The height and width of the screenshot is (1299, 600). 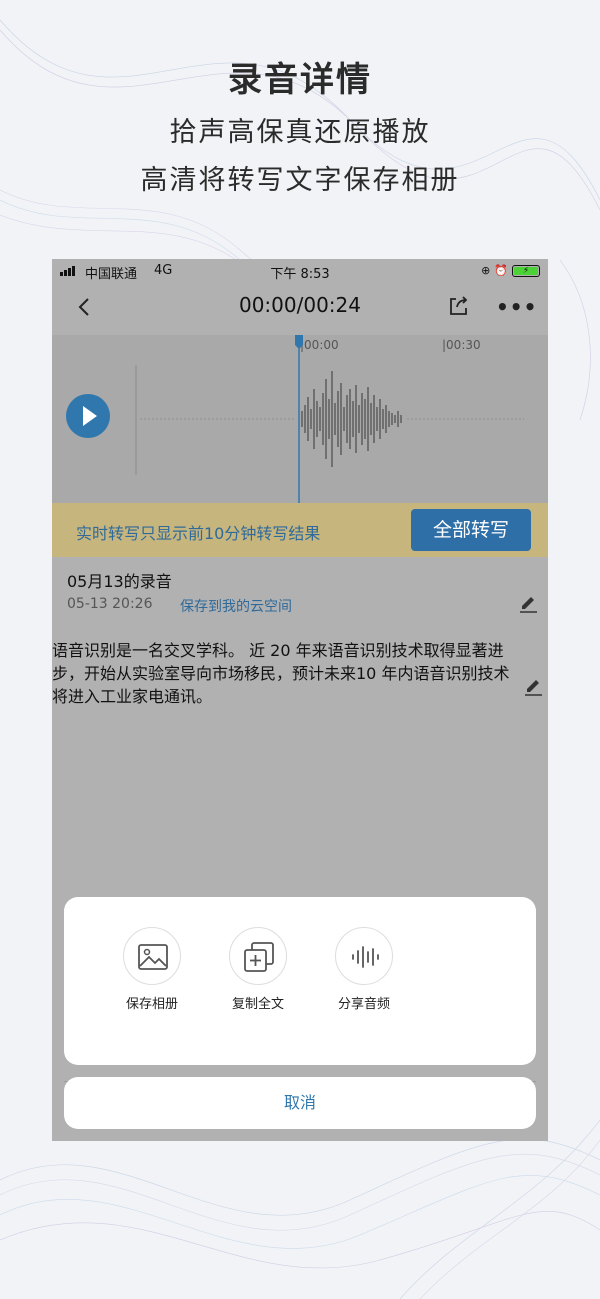 What do you see at coordinates (528, 602) in the screenshot?
I see `edit-title-icon` at bounding box center [528, 602].